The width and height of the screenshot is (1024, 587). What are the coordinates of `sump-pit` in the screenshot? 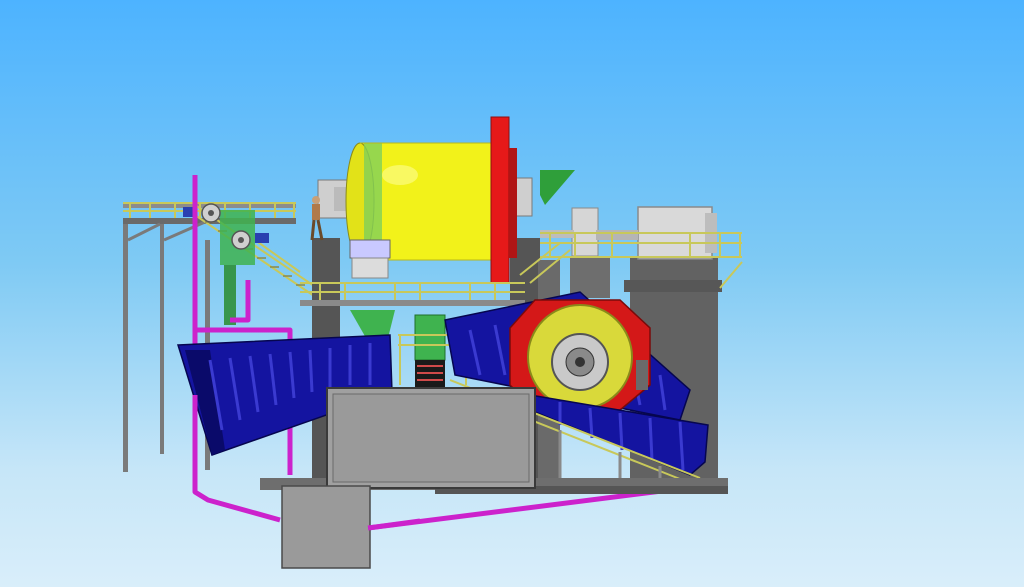 It's located at (326, 527).